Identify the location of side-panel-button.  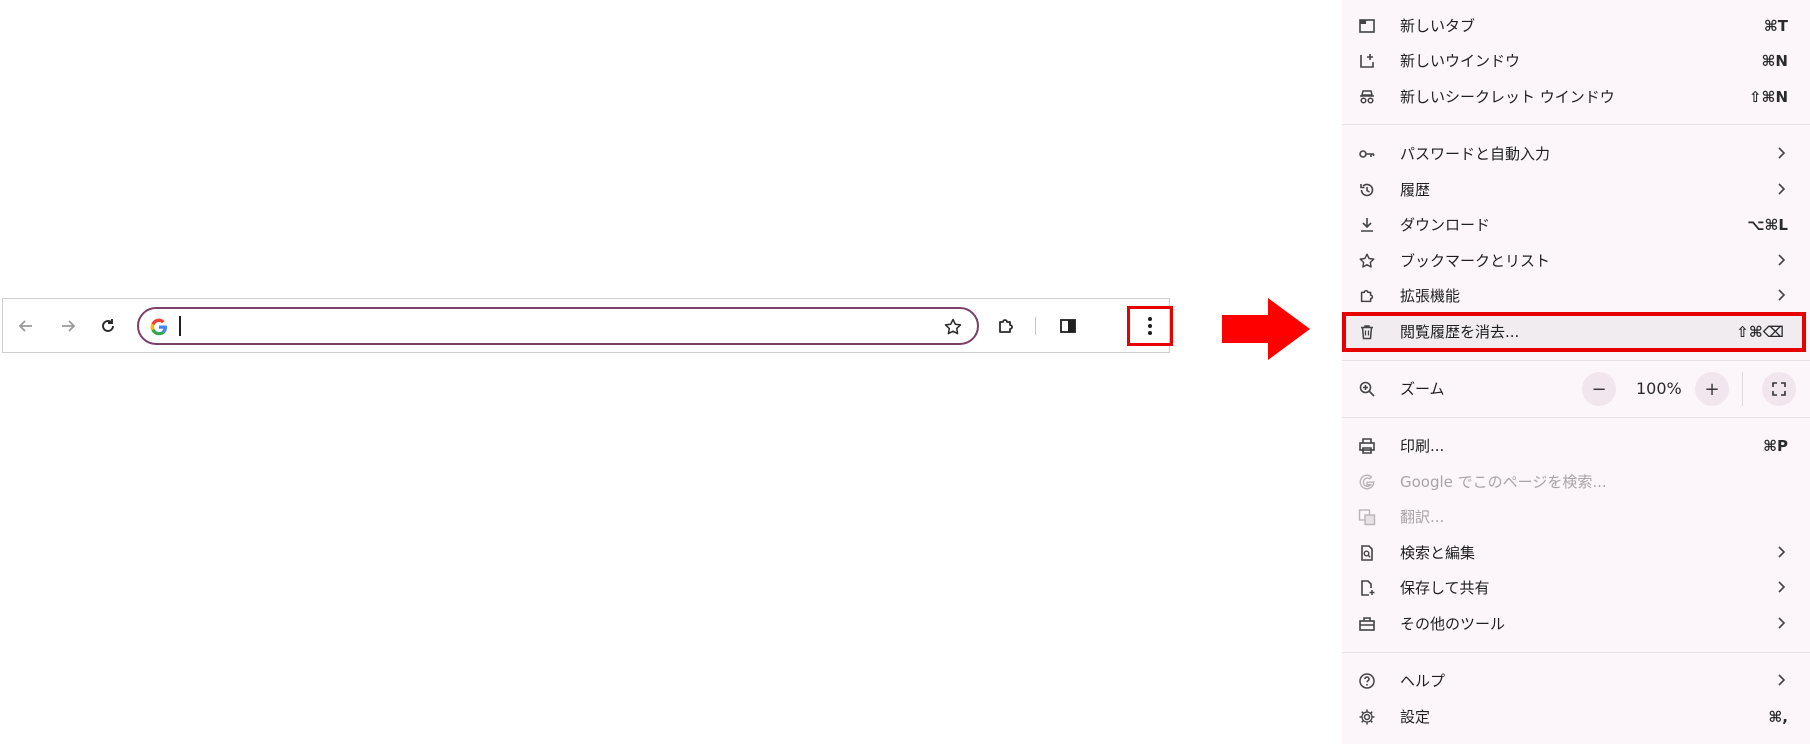
(1068, 326).